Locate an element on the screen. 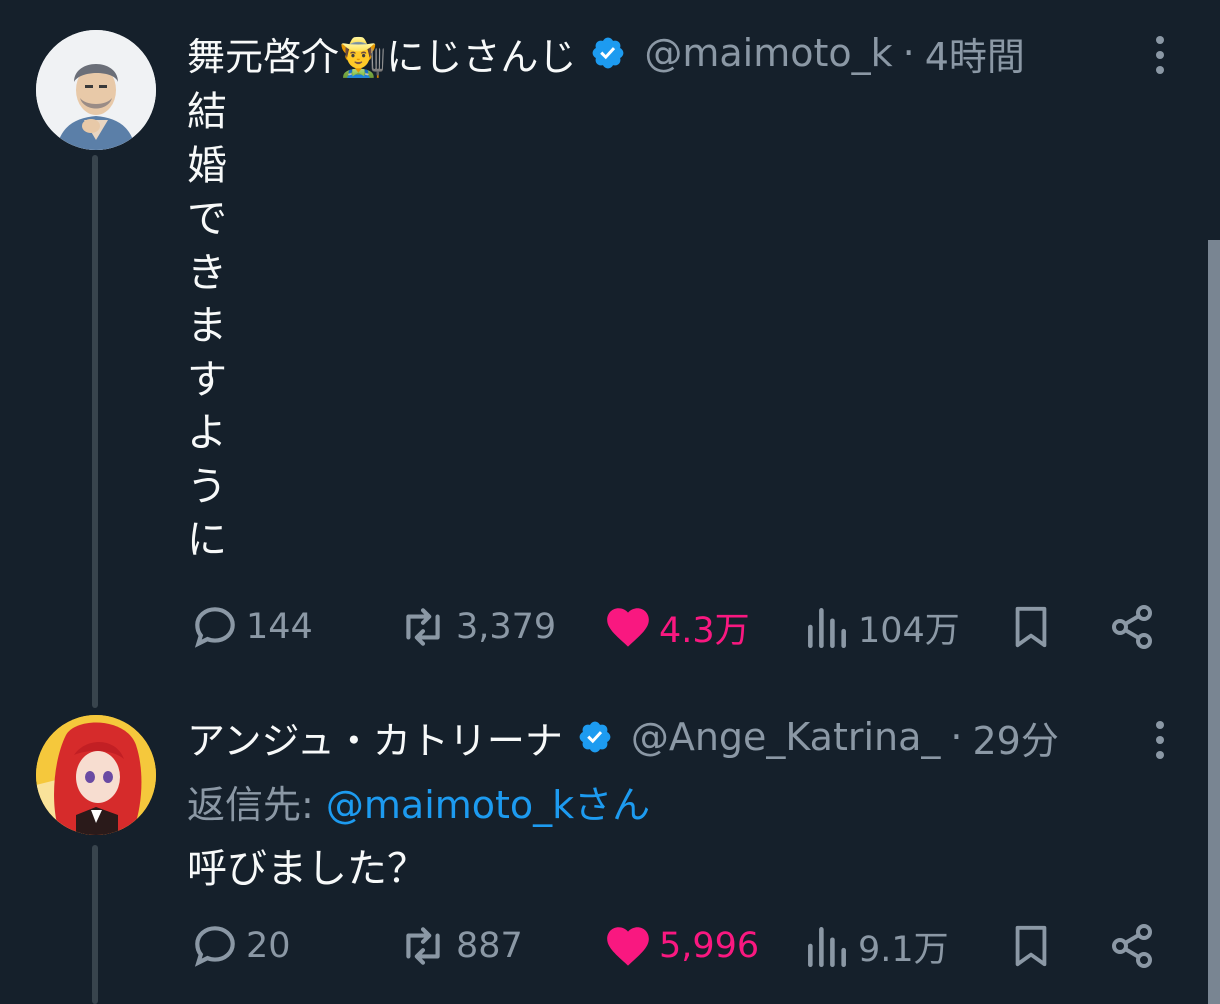 Image resolution: width=1220 pixels, height=1004 pixels. tweet-text-char: 結 is located at coordinates (207, 112).